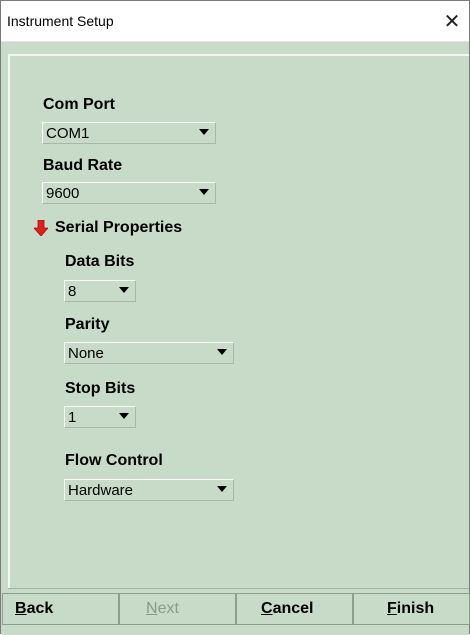  I want to click on finish-button: Finish, so click(411, 609).